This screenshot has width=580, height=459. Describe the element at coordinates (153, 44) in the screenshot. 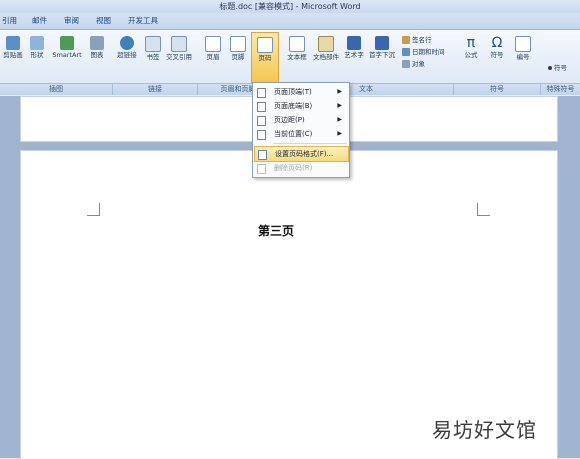

I see `bookmark-icon` at that location.